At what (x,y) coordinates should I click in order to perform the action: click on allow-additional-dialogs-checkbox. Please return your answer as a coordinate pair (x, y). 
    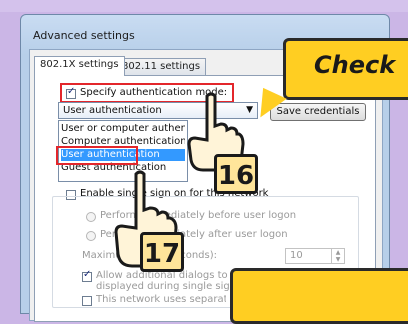
    Looking at the image, I should click on (87, 275).